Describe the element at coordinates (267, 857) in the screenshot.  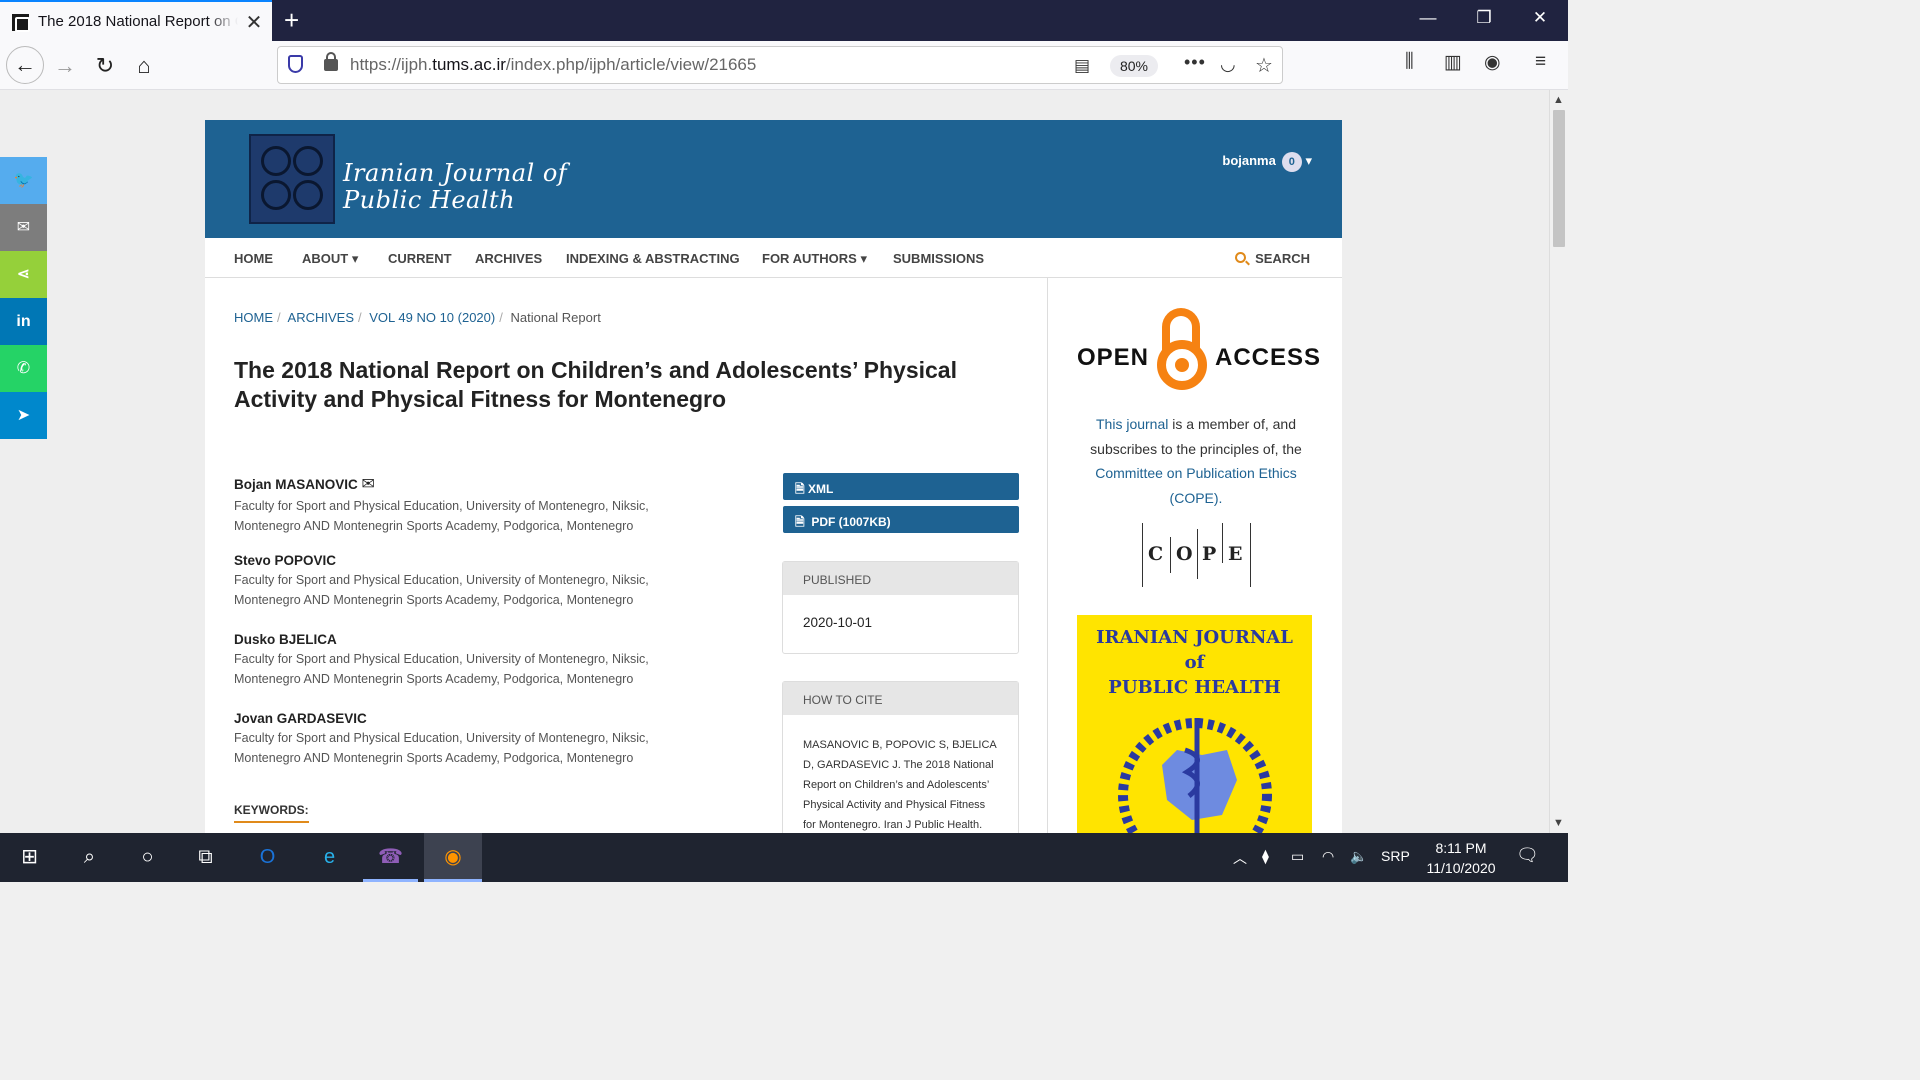
I see `outlook-icon: O` at that location.